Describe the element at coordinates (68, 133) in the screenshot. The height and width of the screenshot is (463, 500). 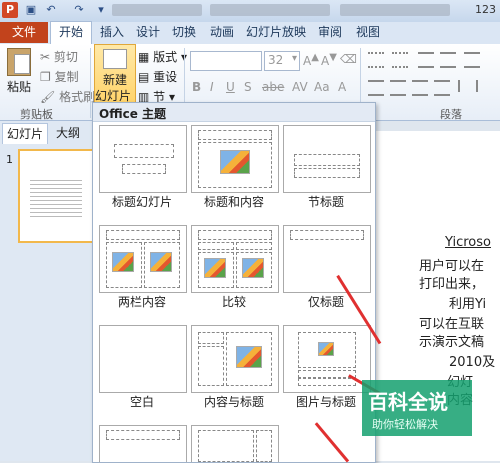
I see `tab-outline: 大纲` at that location.